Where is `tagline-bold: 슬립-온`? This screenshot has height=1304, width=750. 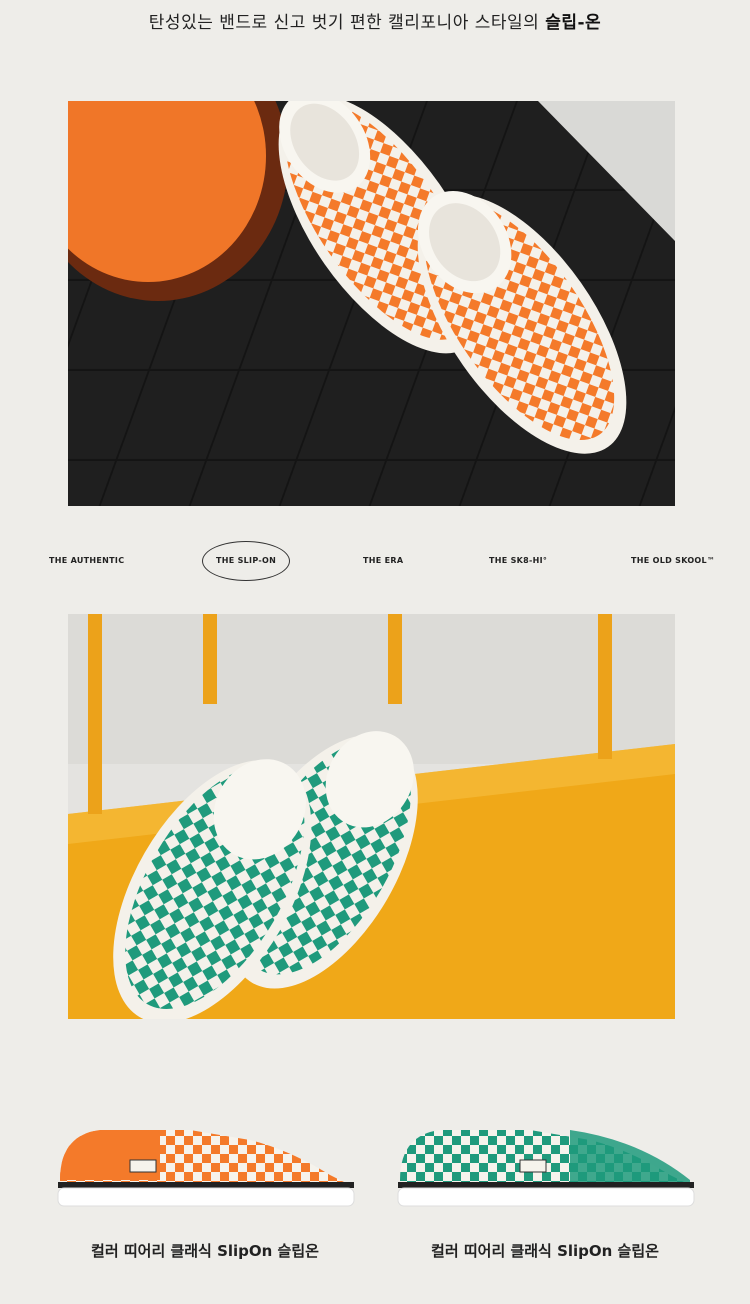
tagline-bold: 슬립-온 is located at coordinates (573, 23).